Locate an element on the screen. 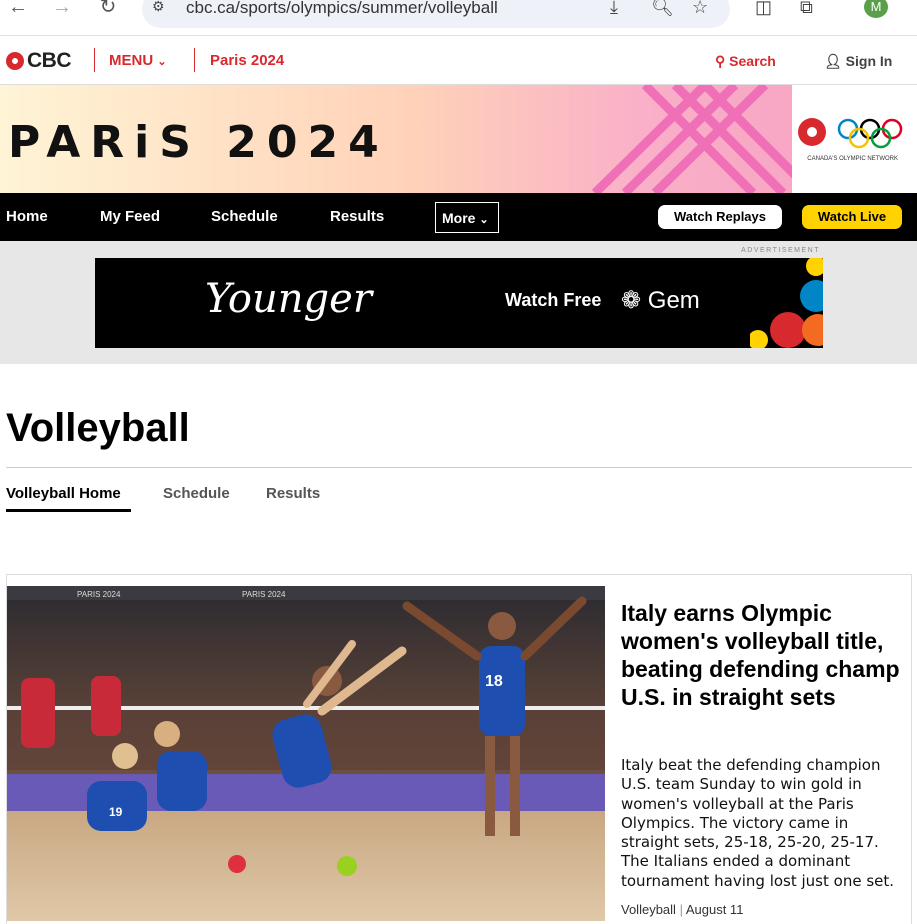 The height and width of the screenshot is (924, 917). gem-icon: ❁ is located at coordinates (631, 300).